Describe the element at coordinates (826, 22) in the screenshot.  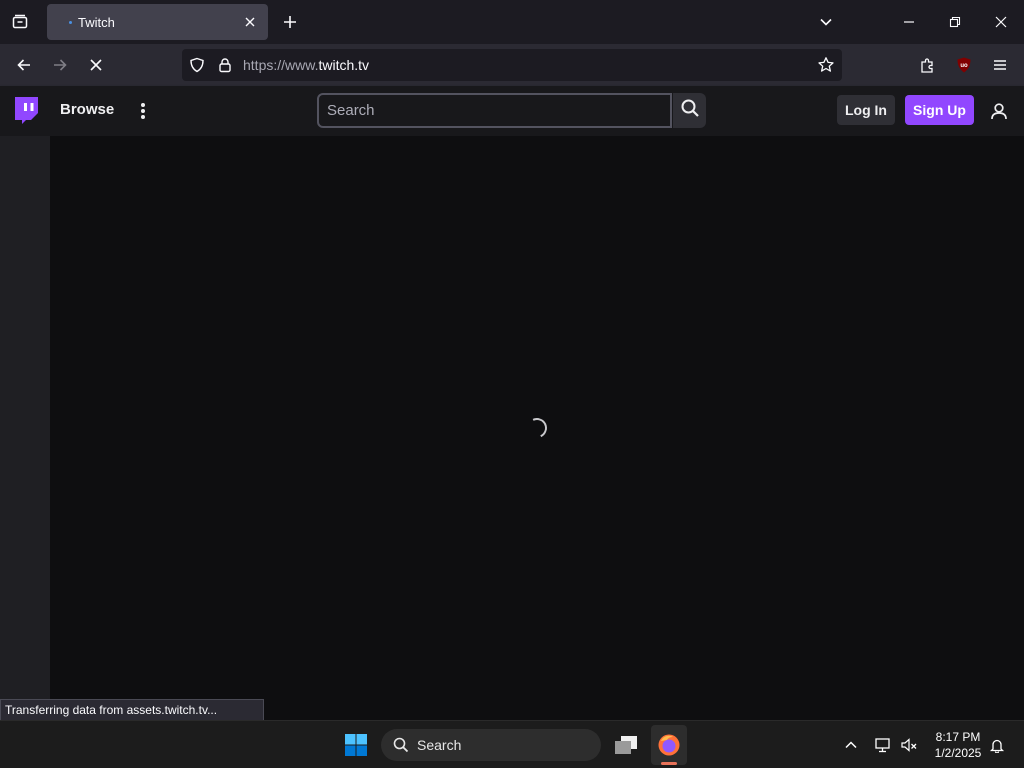
I see `tab-list-chevron-icon` at that location.